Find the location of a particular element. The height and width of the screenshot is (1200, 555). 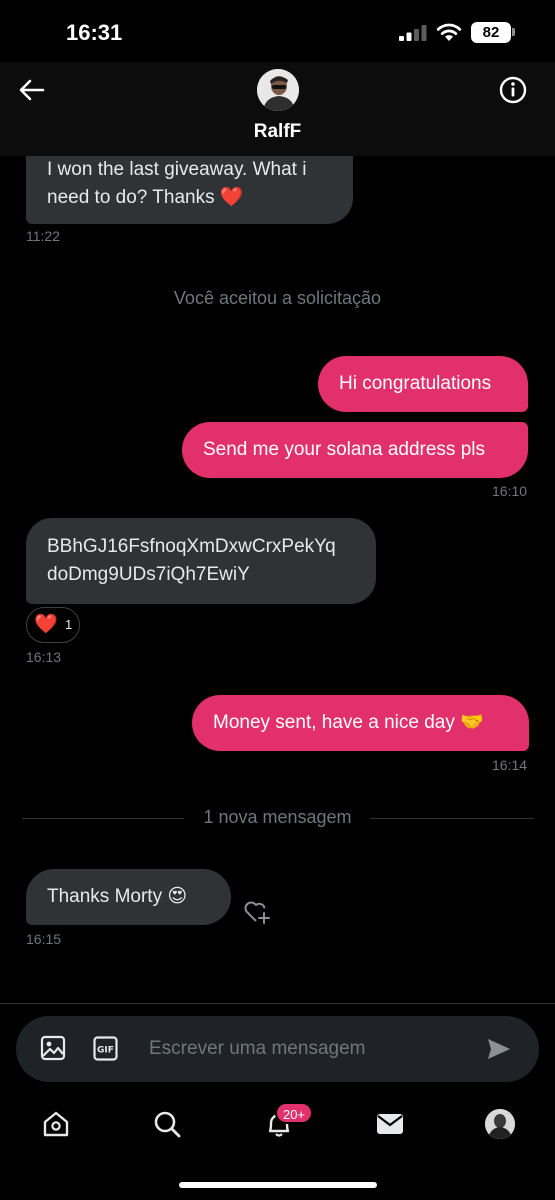

incoming-message-bubble: Thanks Morty 😍 is located at coordinates (128, 897).